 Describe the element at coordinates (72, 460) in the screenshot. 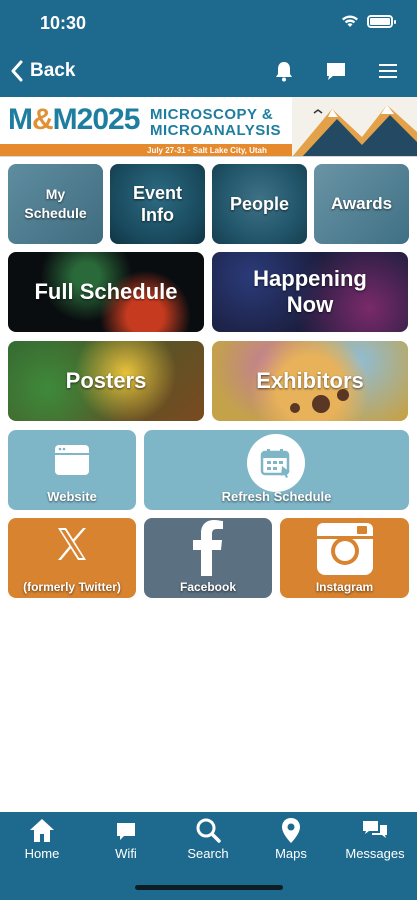

I see `browser-window-icon` at that location.